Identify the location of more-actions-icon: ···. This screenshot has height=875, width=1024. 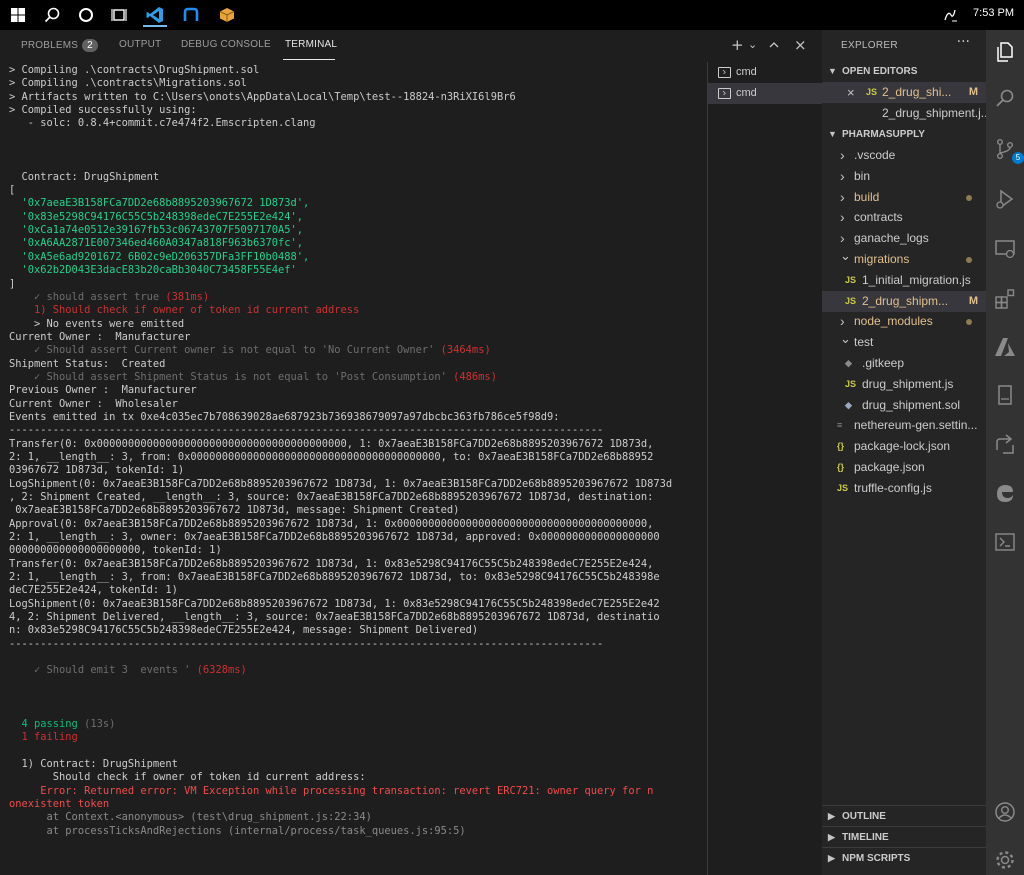
(963, 42).